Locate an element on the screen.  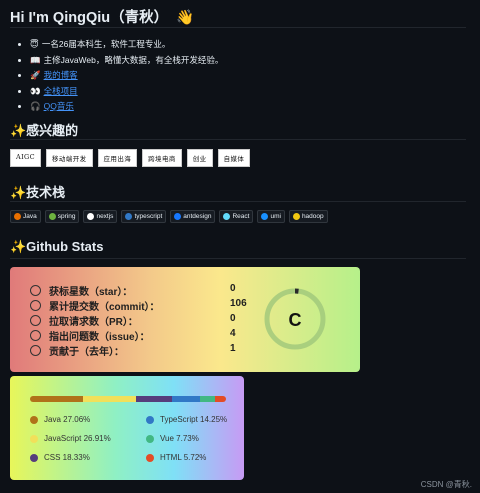
stat-row: 获标星数（star）： is located at coordinates (81, 290).